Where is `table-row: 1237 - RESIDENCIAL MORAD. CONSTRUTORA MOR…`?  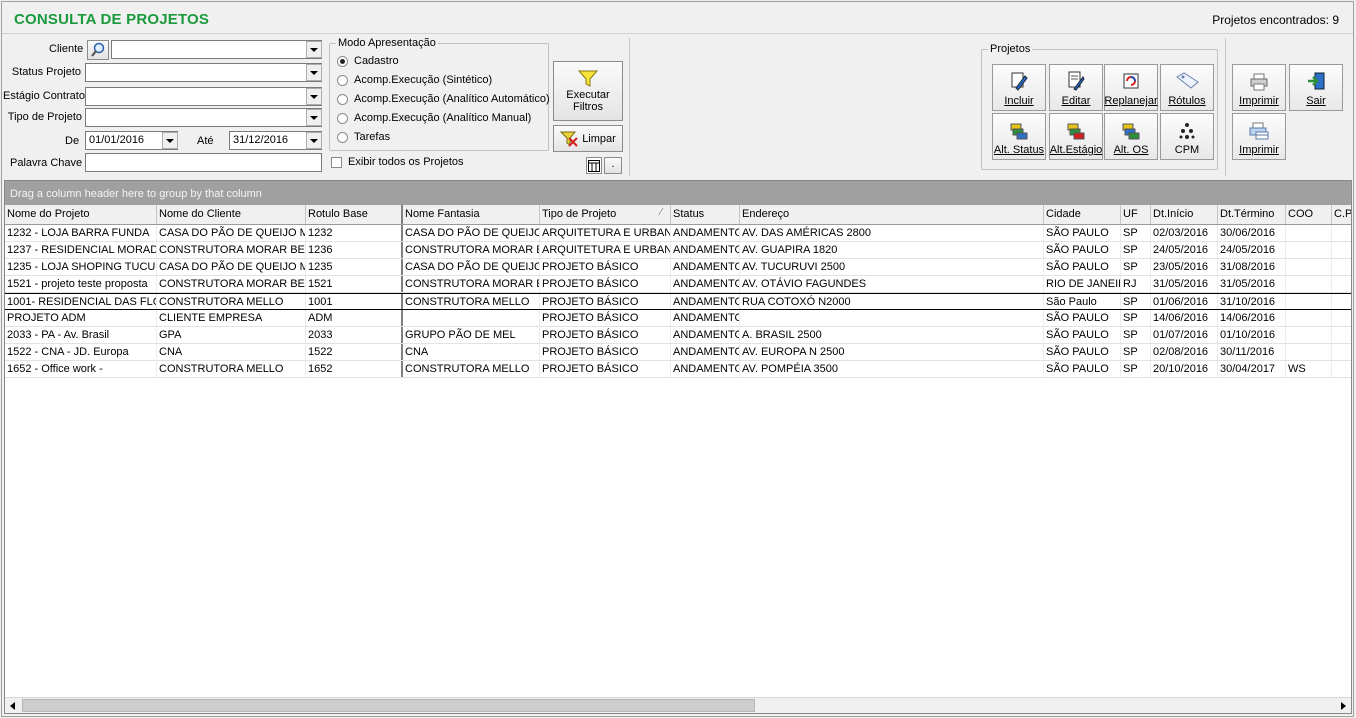 table-row: 1237 - RESIDENCIAL MORAD. CONSTRUTORA MOR… is located at coordinates (678, 250).